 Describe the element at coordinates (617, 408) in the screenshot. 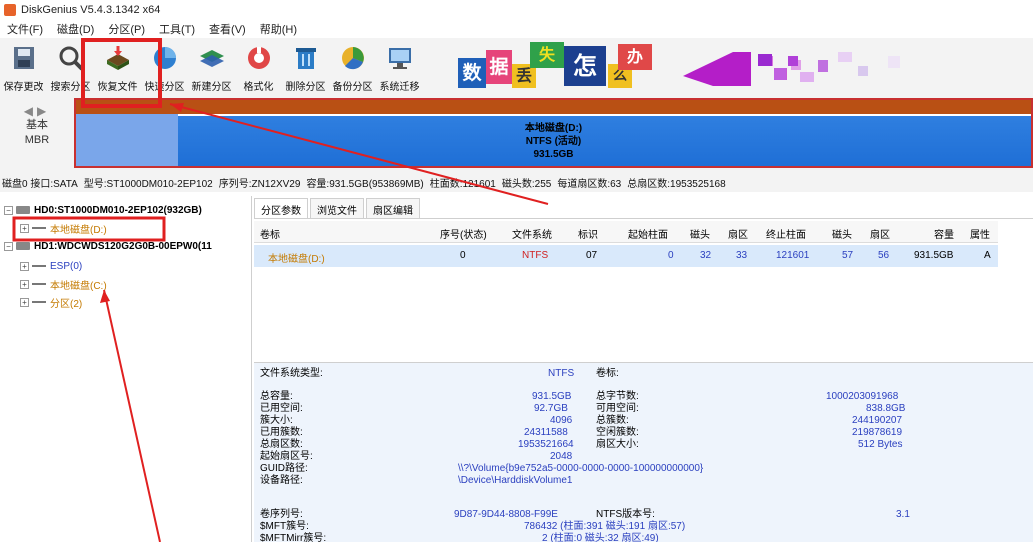

I see `detail-key: 可用空间:` at that location.